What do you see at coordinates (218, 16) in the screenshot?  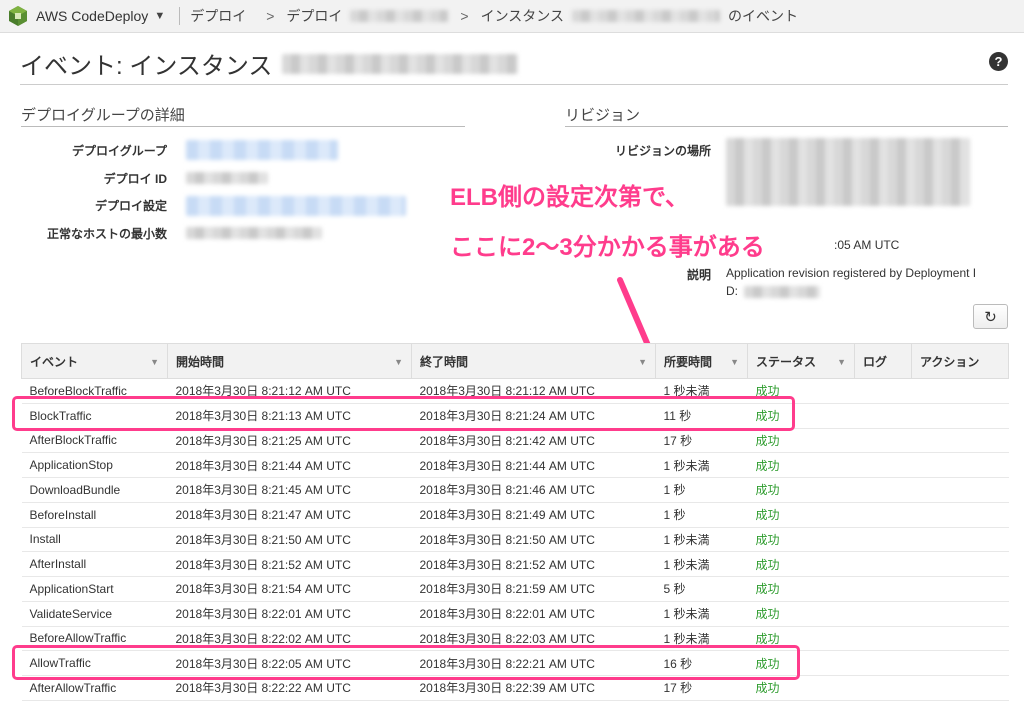 I see `breadcrumb-deploy: デプロイ` at bounding box center [218, 16].